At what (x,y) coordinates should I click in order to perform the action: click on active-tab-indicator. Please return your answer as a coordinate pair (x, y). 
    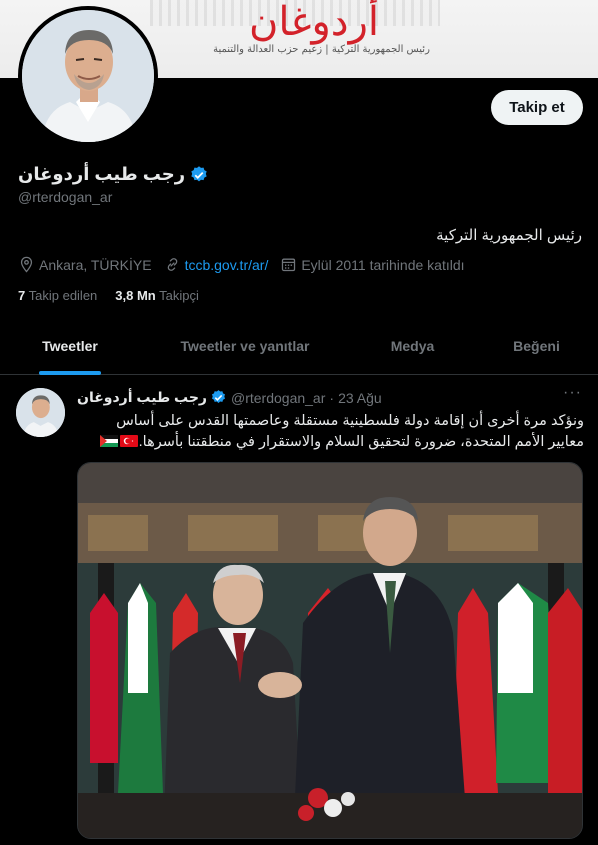
    Looking at the image, I should click on (70, 373).